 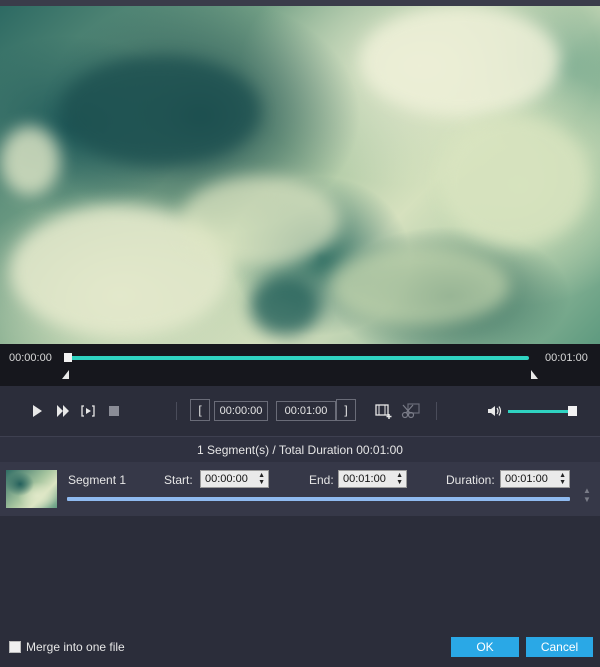 I want to click on scissors-icon, so click(x=410, y=411).